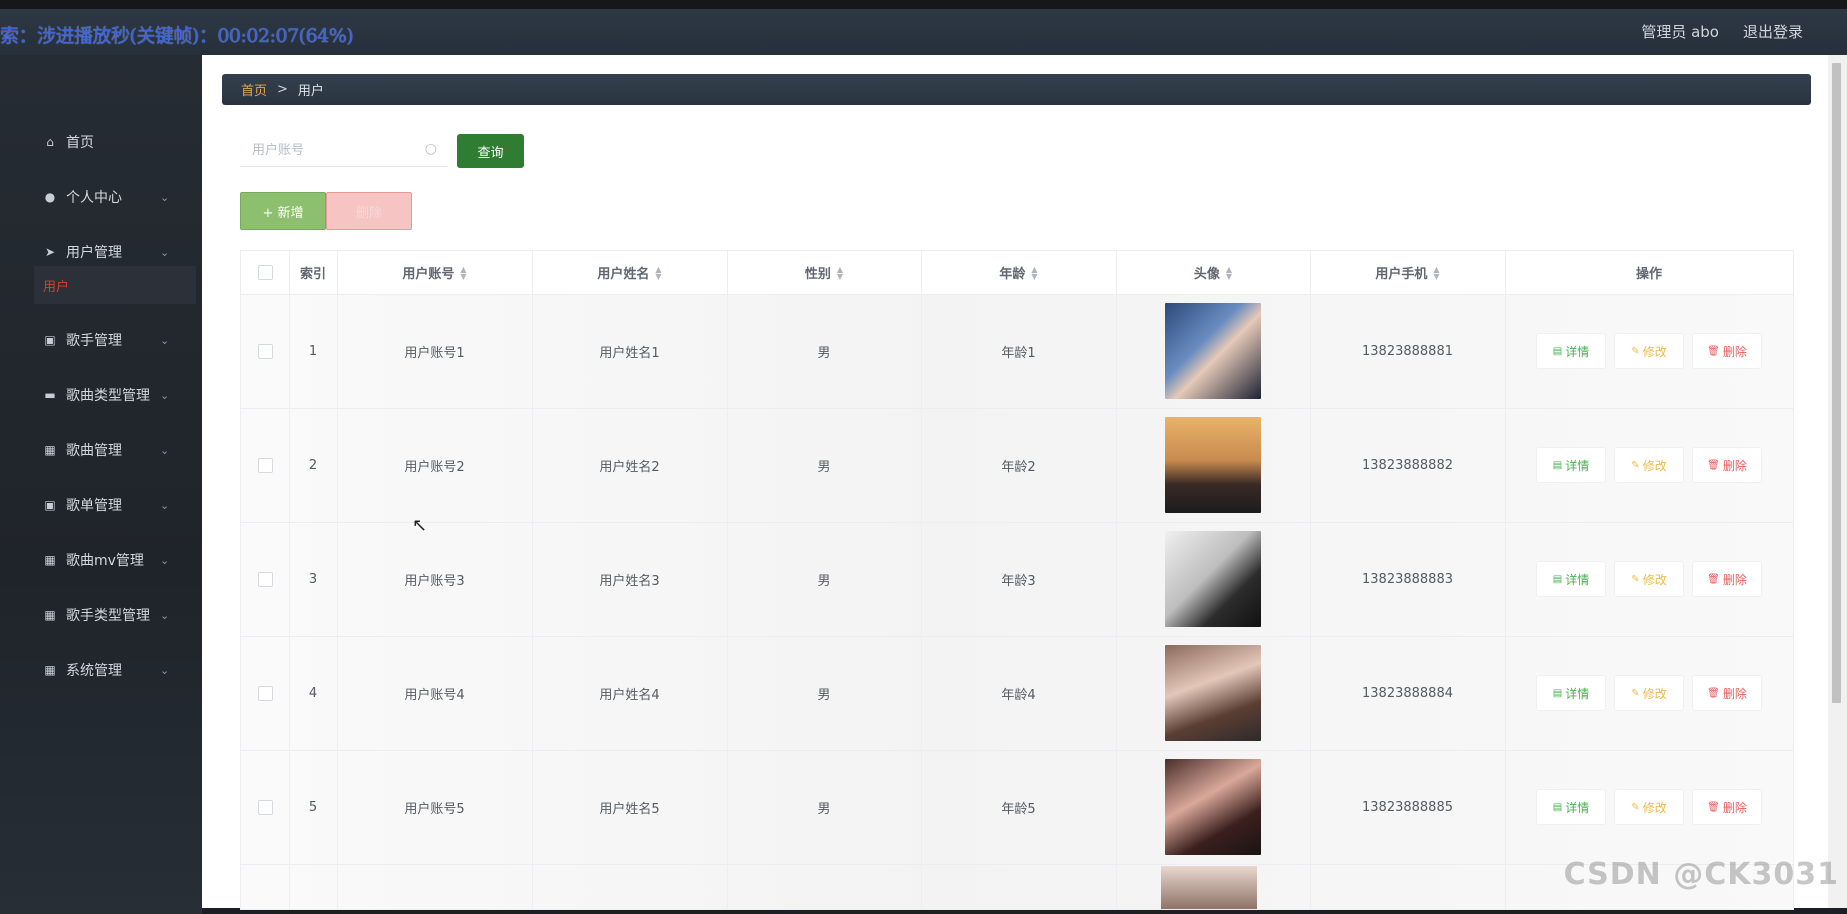 This screenshot has height=914, width=1847. I want to click on sidebar-item-7: ▦ 歌曲mv管理 ⌄, so click(101, 560).